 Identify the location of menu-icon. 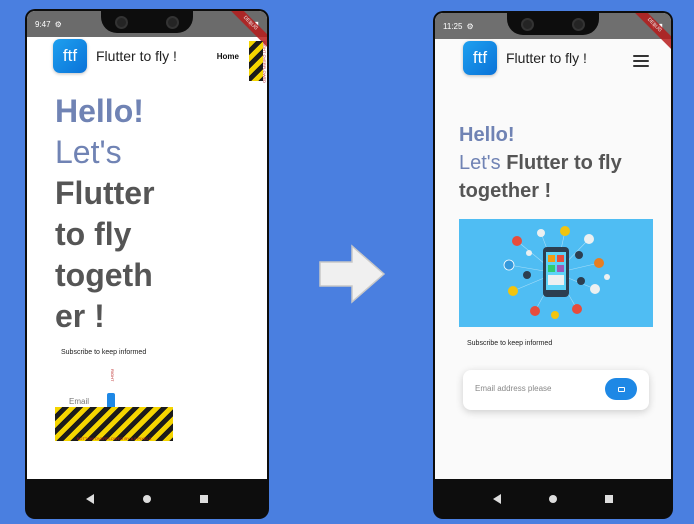
(641, 61).